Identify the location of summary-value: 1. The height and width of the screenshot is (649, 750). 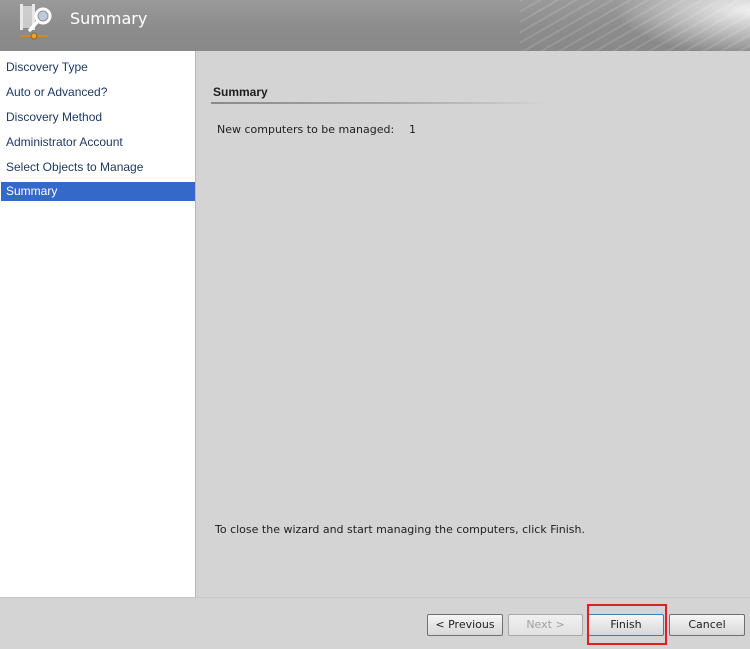
(412, 129).